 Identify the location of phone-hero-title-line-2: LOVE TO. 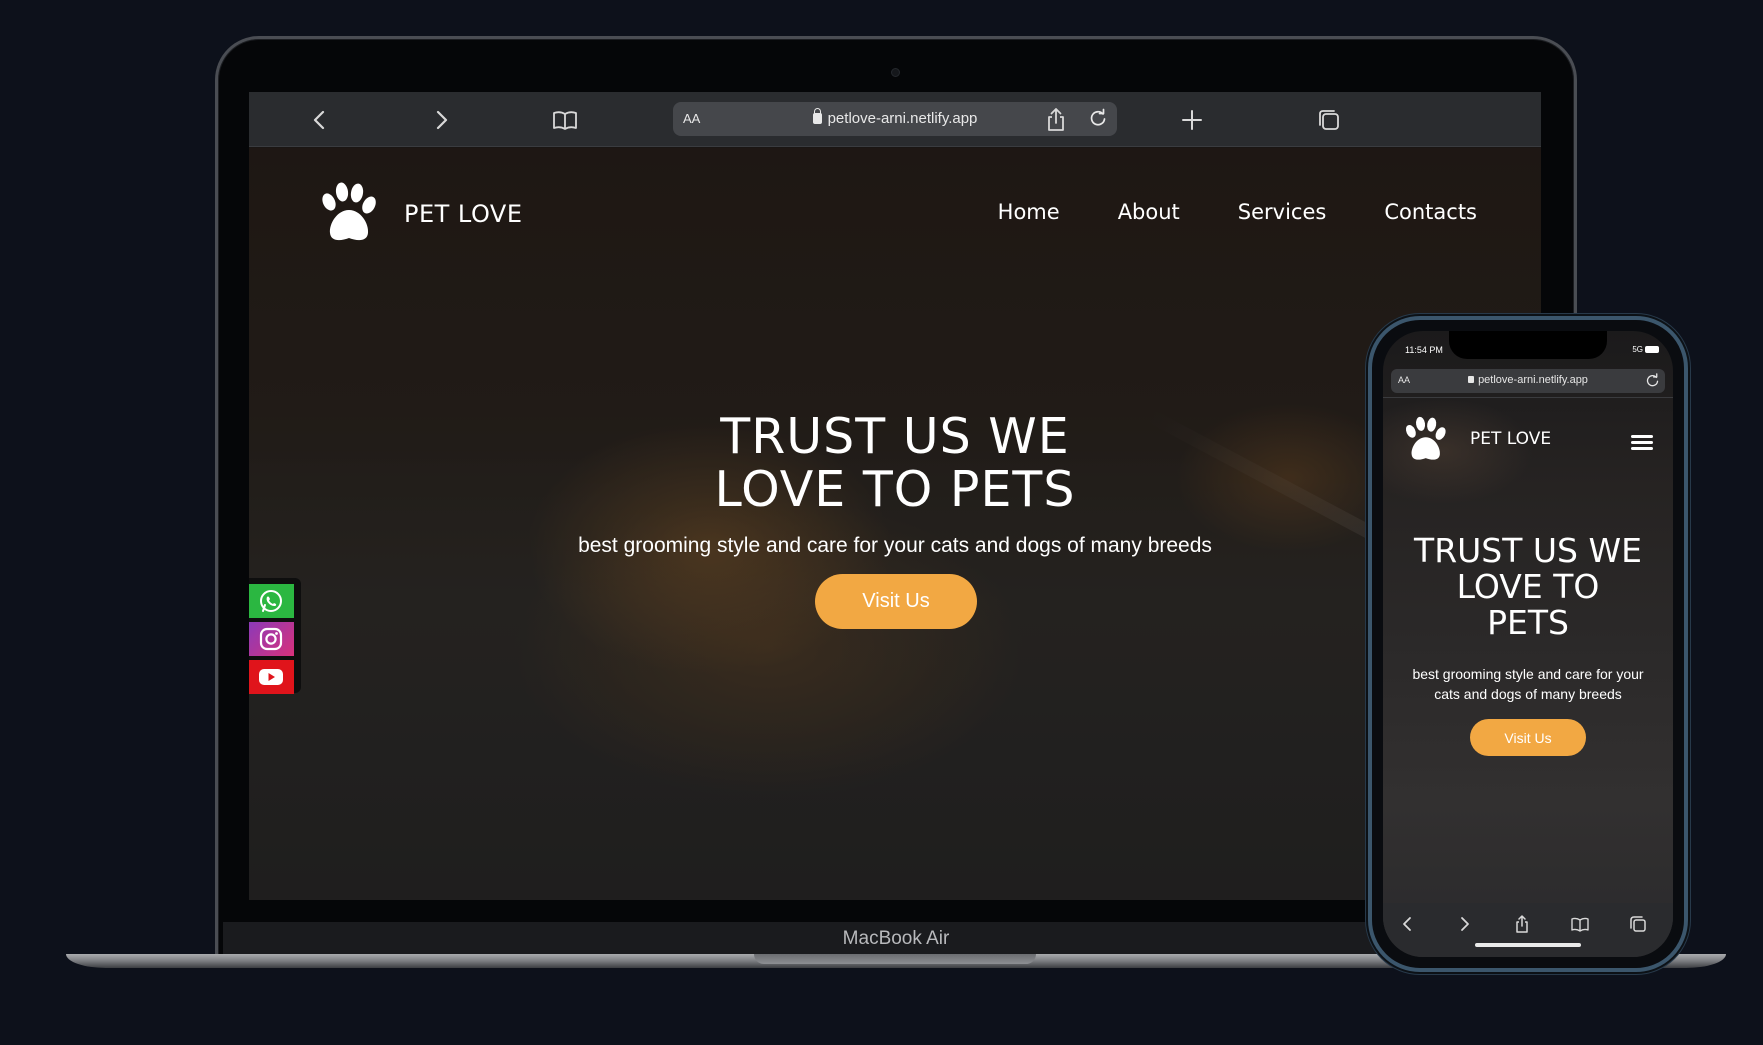
(1528, 586).